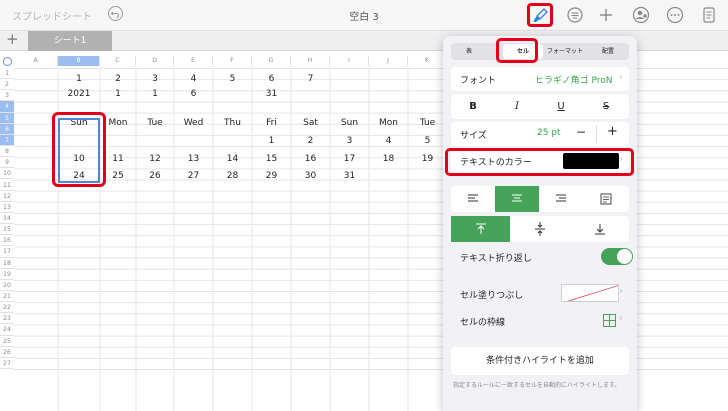 Image resolution: width=728 pixels, height=411 pixels. I want to click on row-header-2: 2, so click(7, 85).